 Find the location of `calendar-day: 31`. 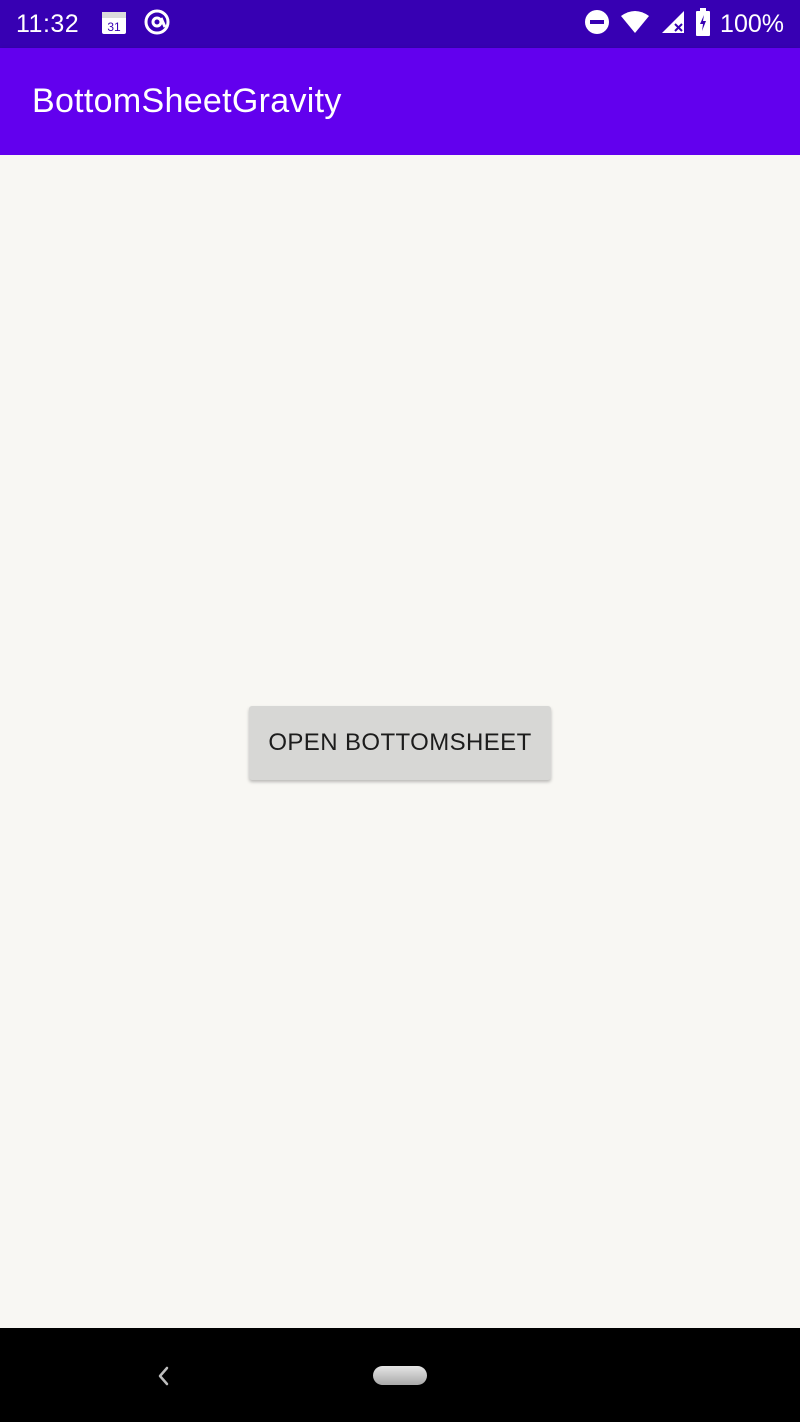

calendar-day: 31 is located at coordinates (115, 27).